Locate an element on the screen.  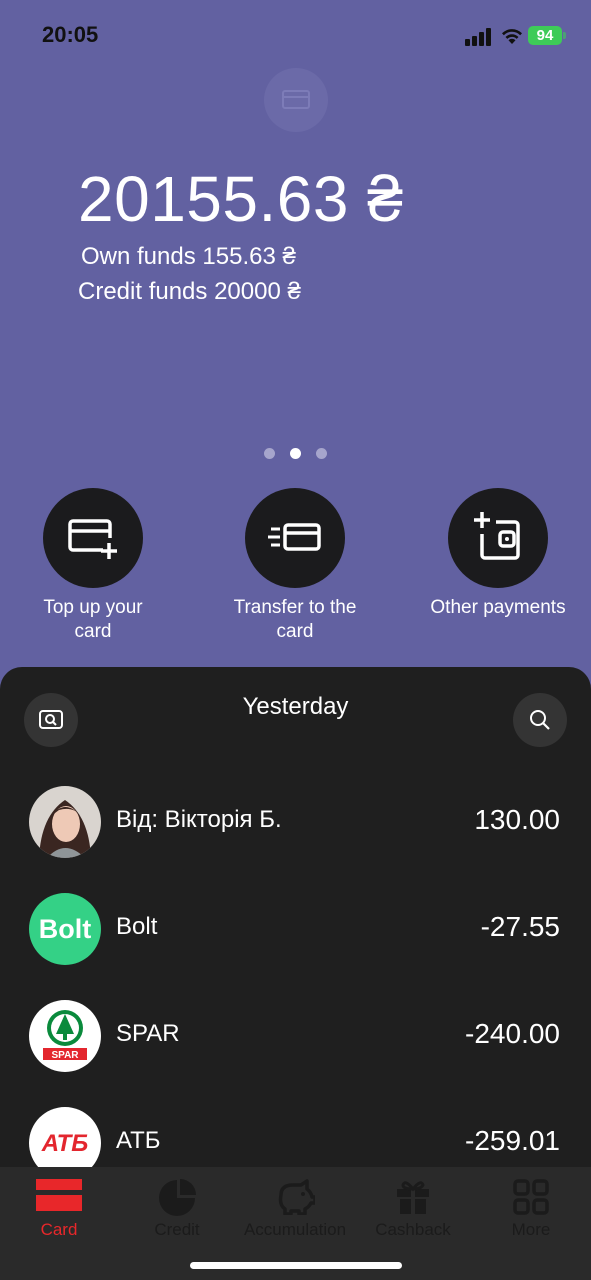
tab-more: More is located at coordinates (531, 1207).